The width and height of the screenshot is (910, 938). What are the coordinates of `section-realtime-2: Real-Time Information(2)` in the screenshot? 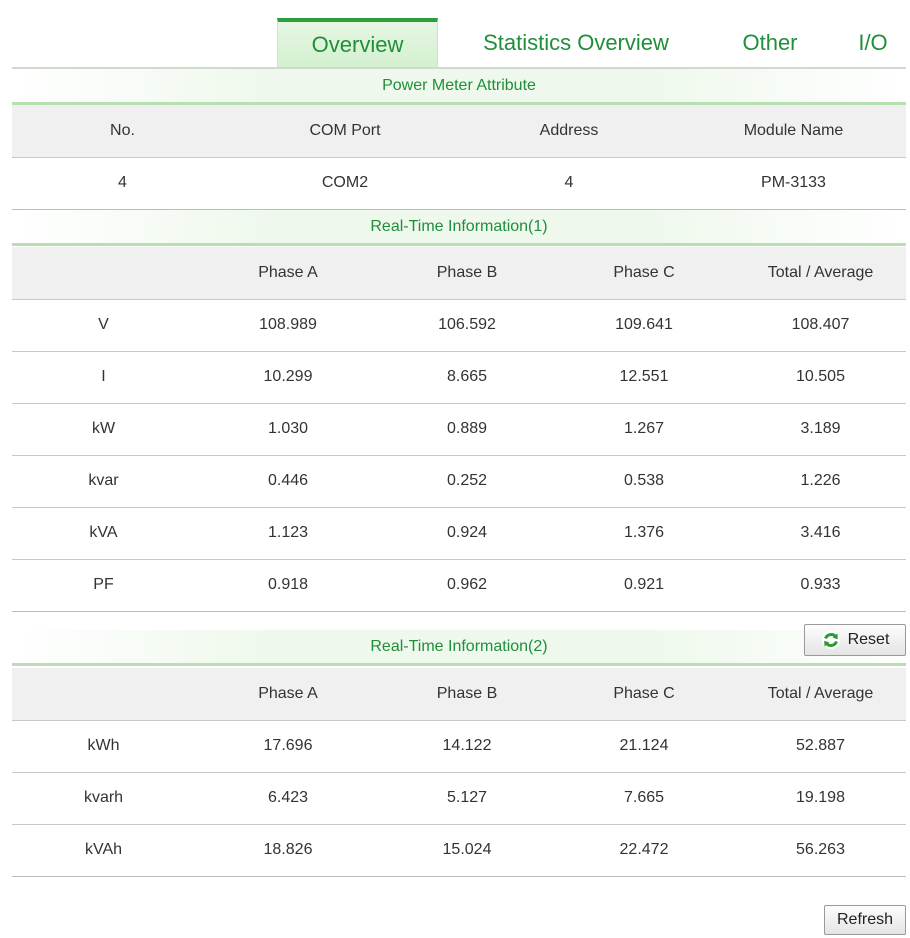 It's located at (459, 648).